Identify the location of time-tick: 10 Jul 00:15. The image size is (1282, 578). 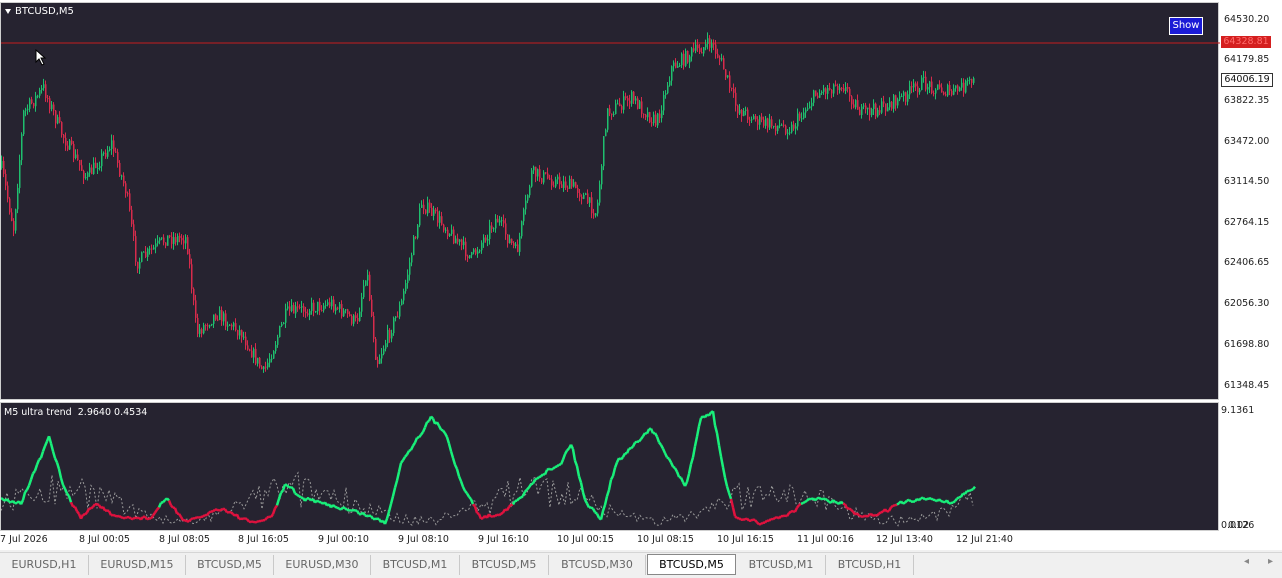
(585, 539).